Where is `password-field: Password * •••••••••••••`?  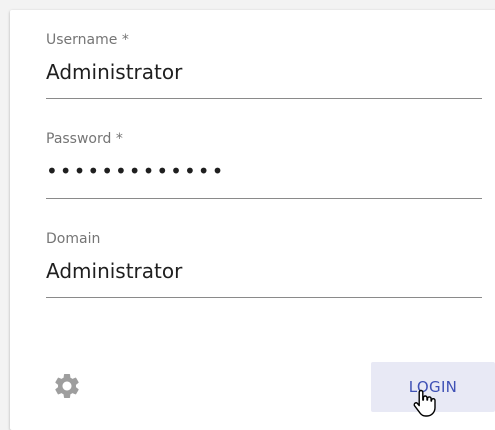 password-field: Password * ••••••••••••• is located at coordinates (264, 165).